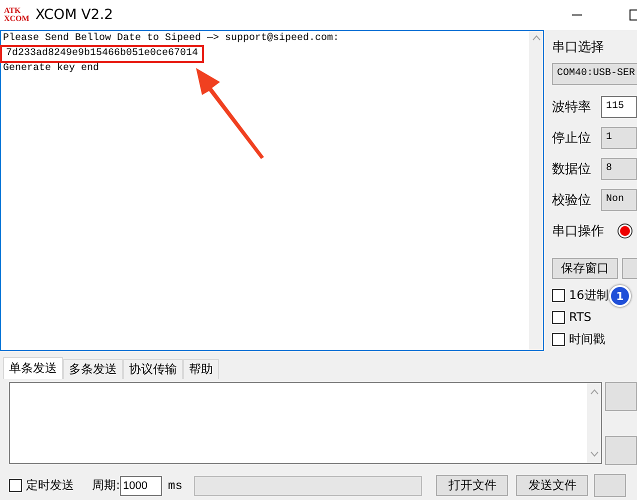  I want to click on window-title: XCOM V2.2, so click(74, 15).